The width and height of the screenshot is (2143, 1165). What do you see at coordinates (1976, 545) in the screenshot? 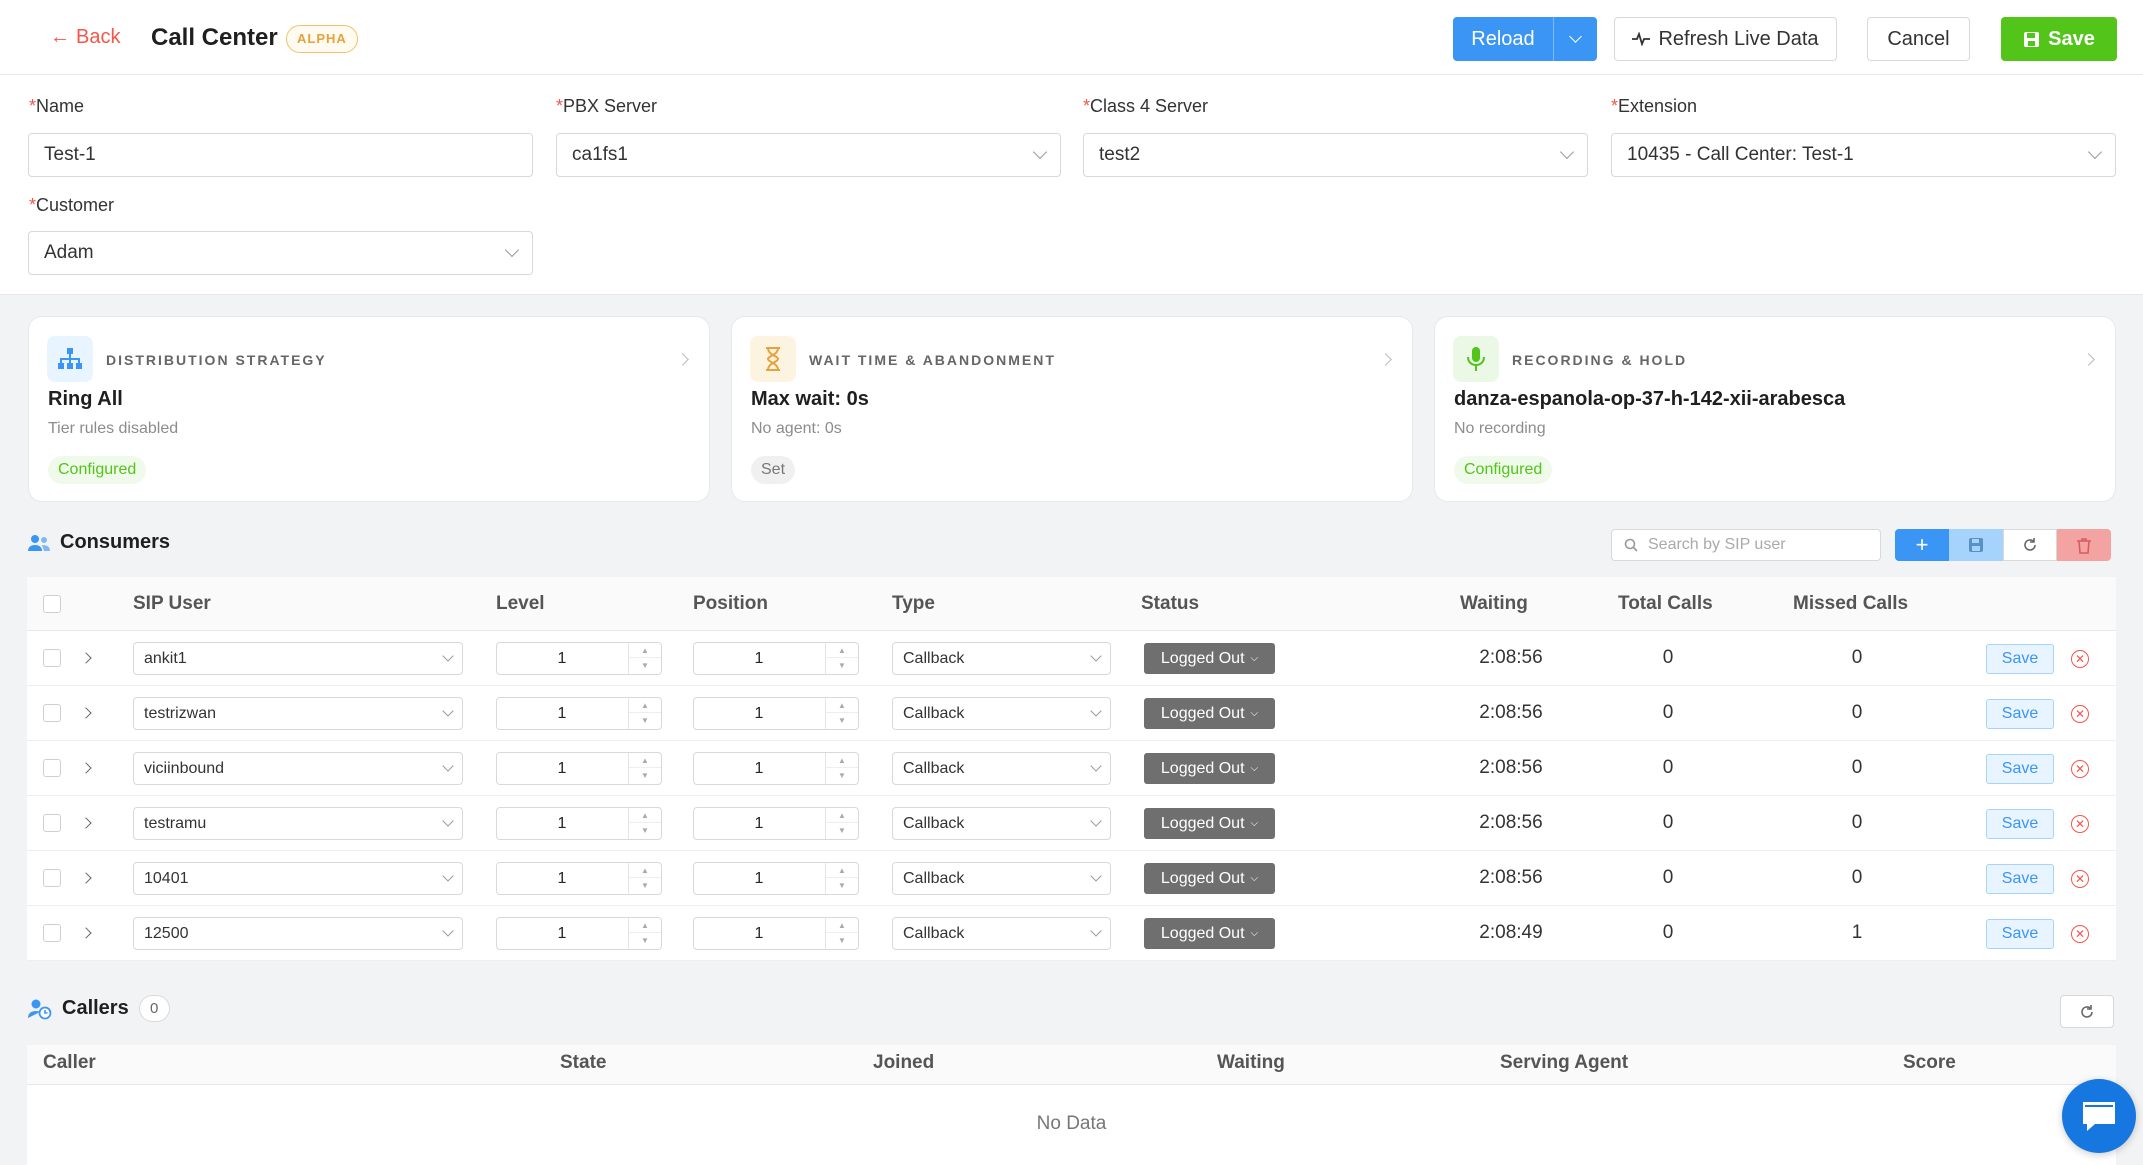
I see `save-all-button` at bounding box center [1976, 545].